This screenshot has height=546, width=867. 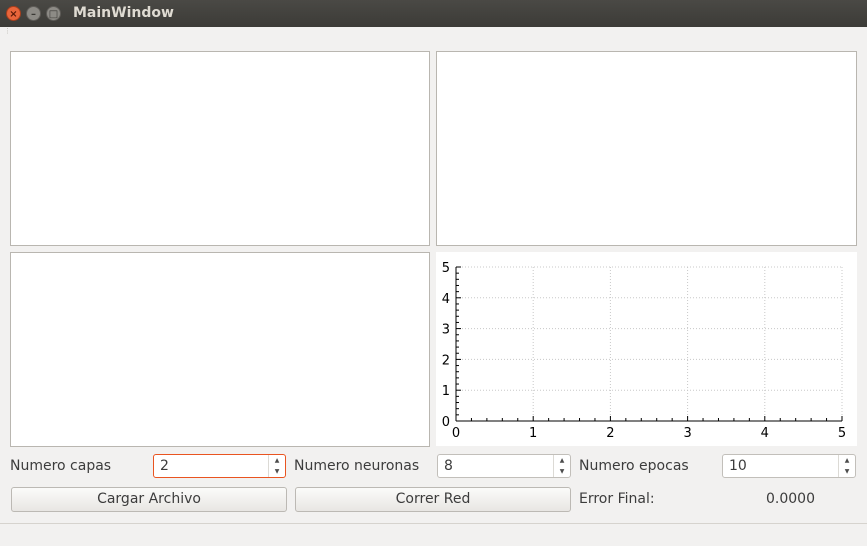 I want to click on numero-capas-label: Numero capas, so click(x=61, y=466).